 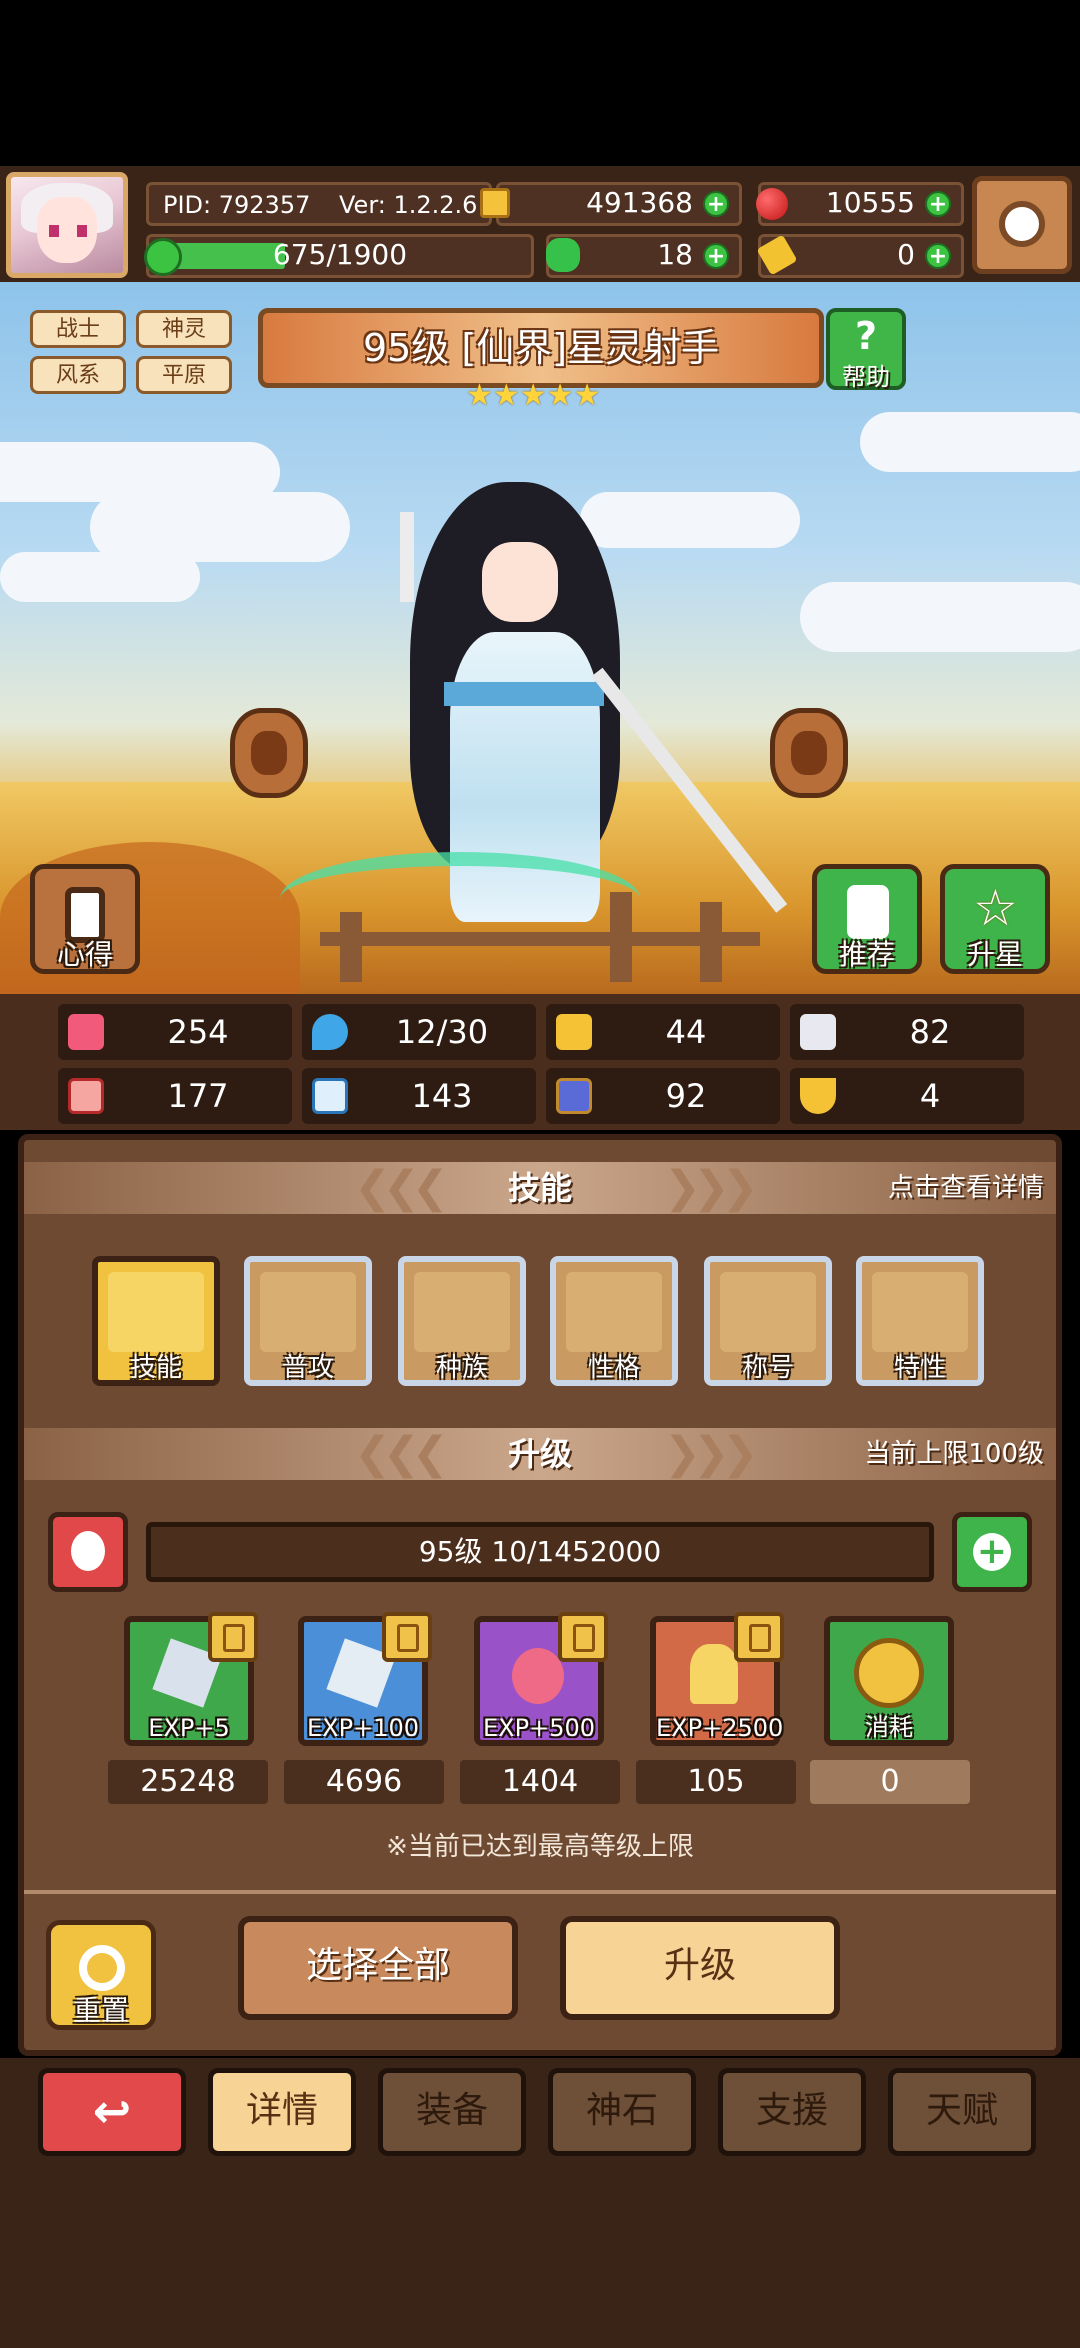 I want to click on cost-count: 0, so click(x=890, y=1782).